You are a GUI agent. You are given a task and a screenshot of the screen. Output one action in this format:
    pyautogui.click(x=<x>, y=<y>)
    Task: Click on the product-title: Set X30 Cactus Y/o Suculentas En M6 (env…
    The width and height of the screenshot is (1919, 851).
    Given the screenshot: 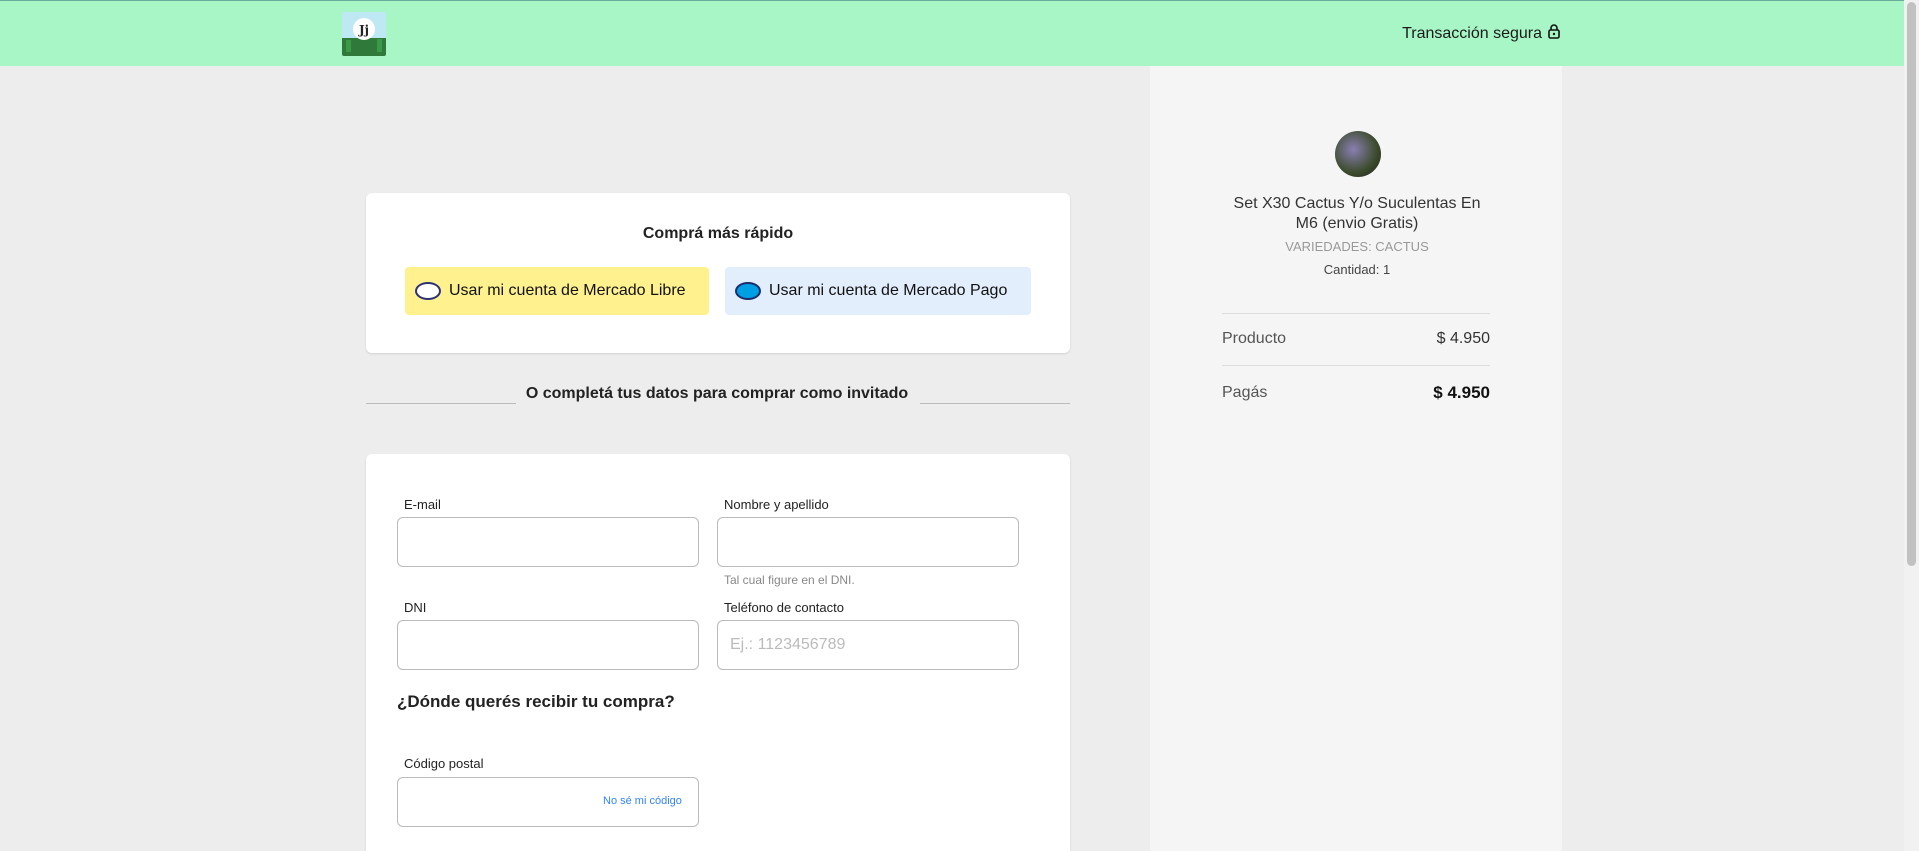 What is the action you would take?
    pyautogui.click(x=1357, y=213)
    